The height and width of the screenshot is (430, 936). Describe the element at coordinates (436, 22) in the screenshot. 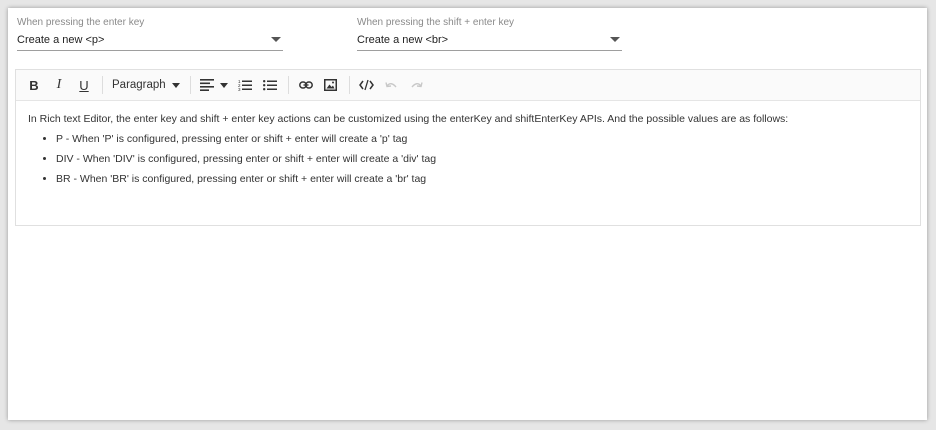

I see `shift-enter-key-label: When pressing the shift + enter key` at that location.